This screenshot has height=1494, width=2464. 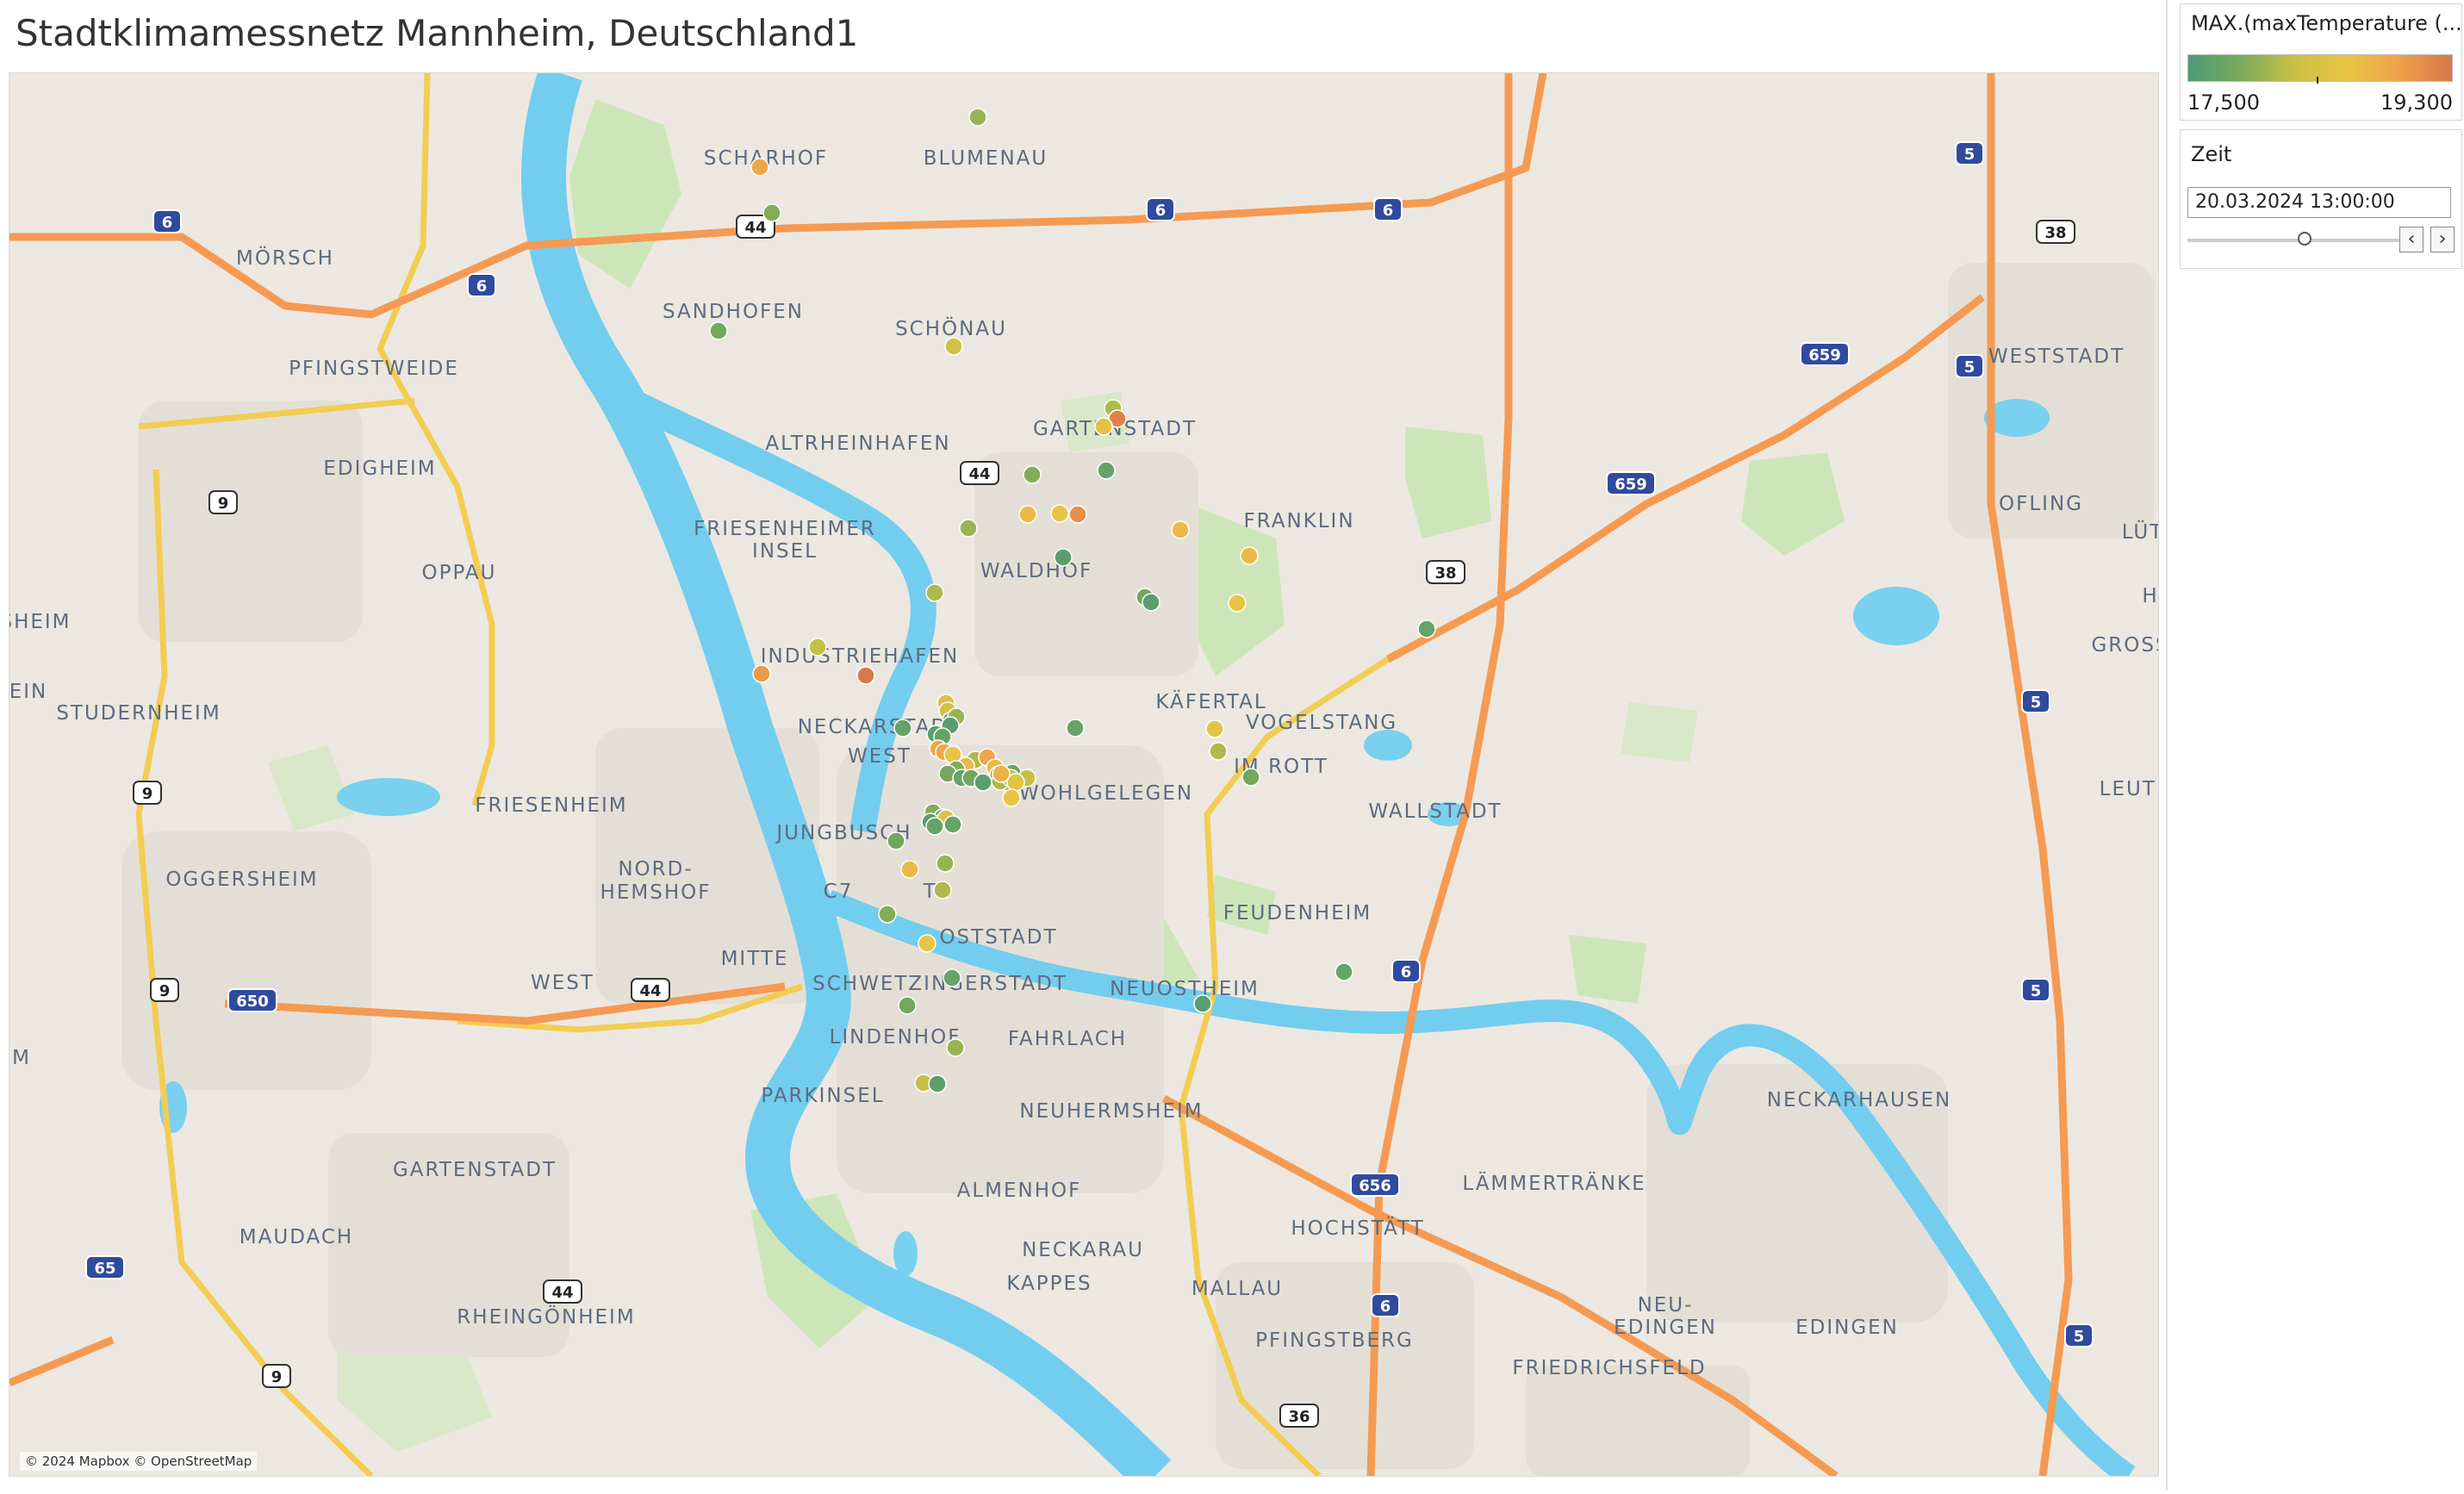 What do you see at coordinates (436, 439) in the screenshot?
I see `main-road` at bounding box center [436, 439].